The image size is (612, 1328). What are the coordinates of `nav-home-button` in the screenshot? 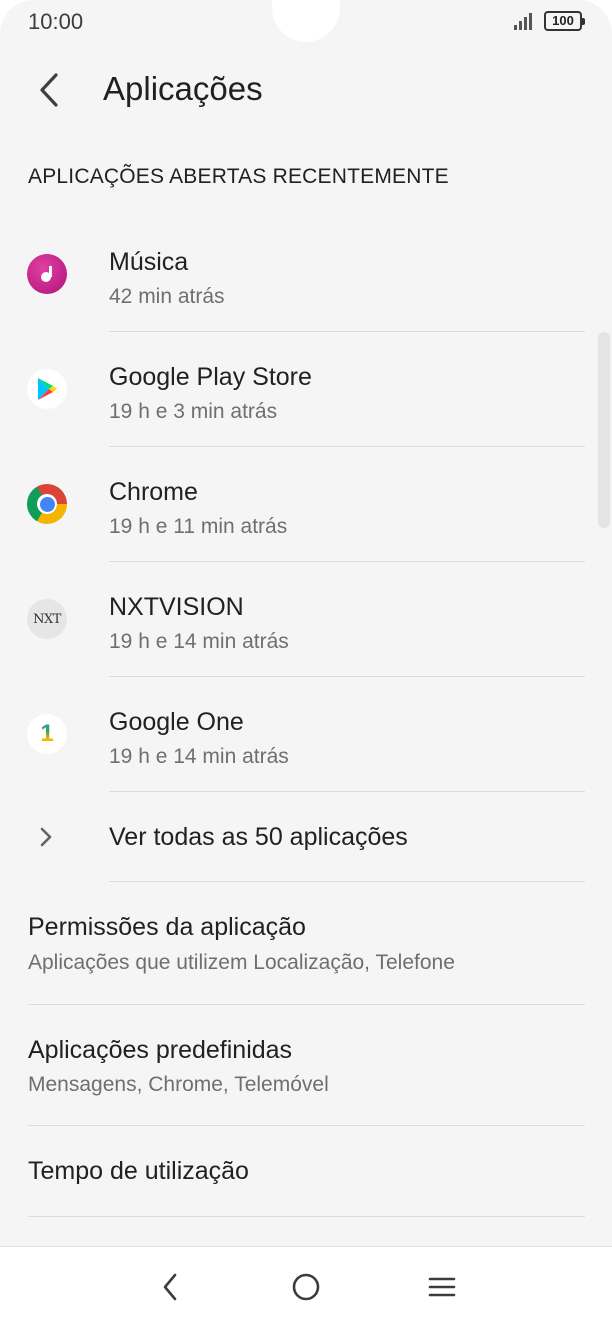 It's located at (306, 1287).